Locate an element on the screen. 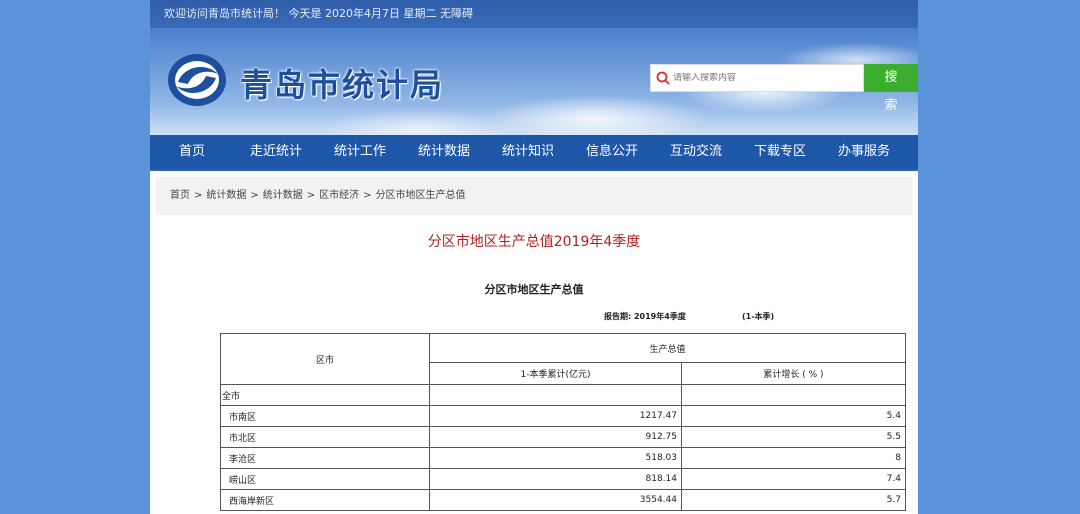  row-value: 518.03 is located at coordinates (555, 458).